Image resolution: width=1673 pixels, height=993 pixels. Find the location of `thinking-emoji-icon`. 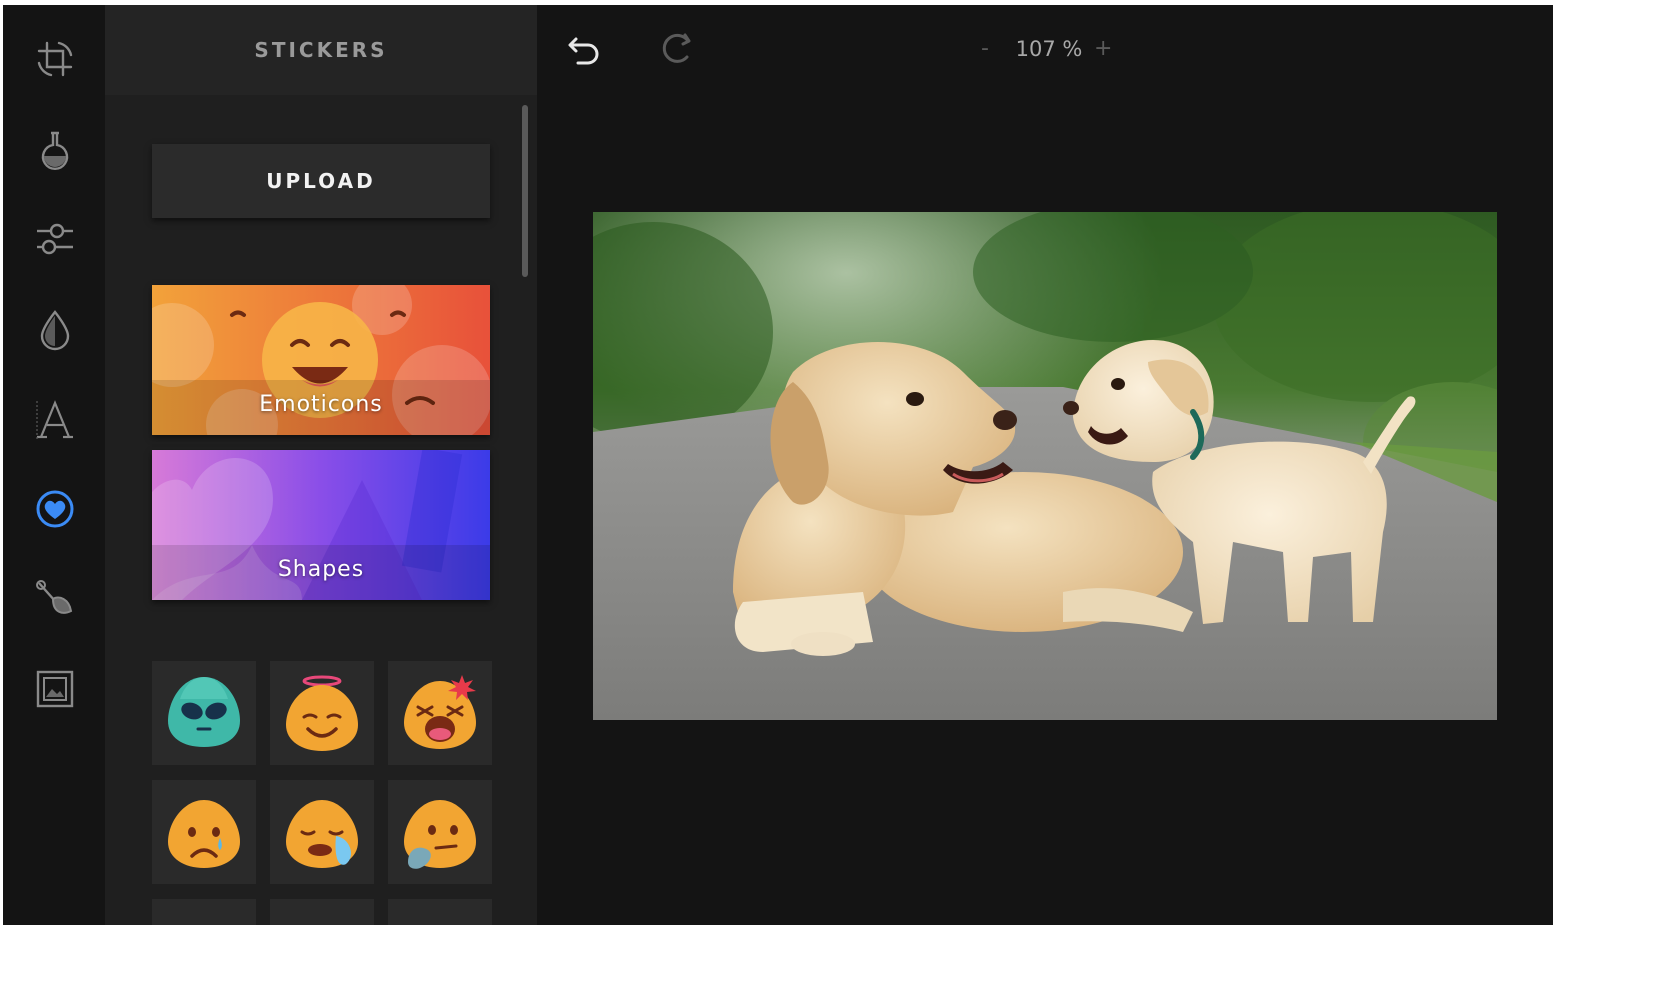

thinking-emoji-icon is located at coordinates (440, 834).